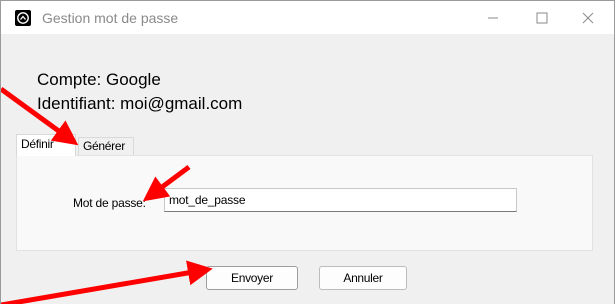 Image resolution: width=615 pixels, height=304 pixels. I want to click on account-service: Compte: Google, so click(99, 79).